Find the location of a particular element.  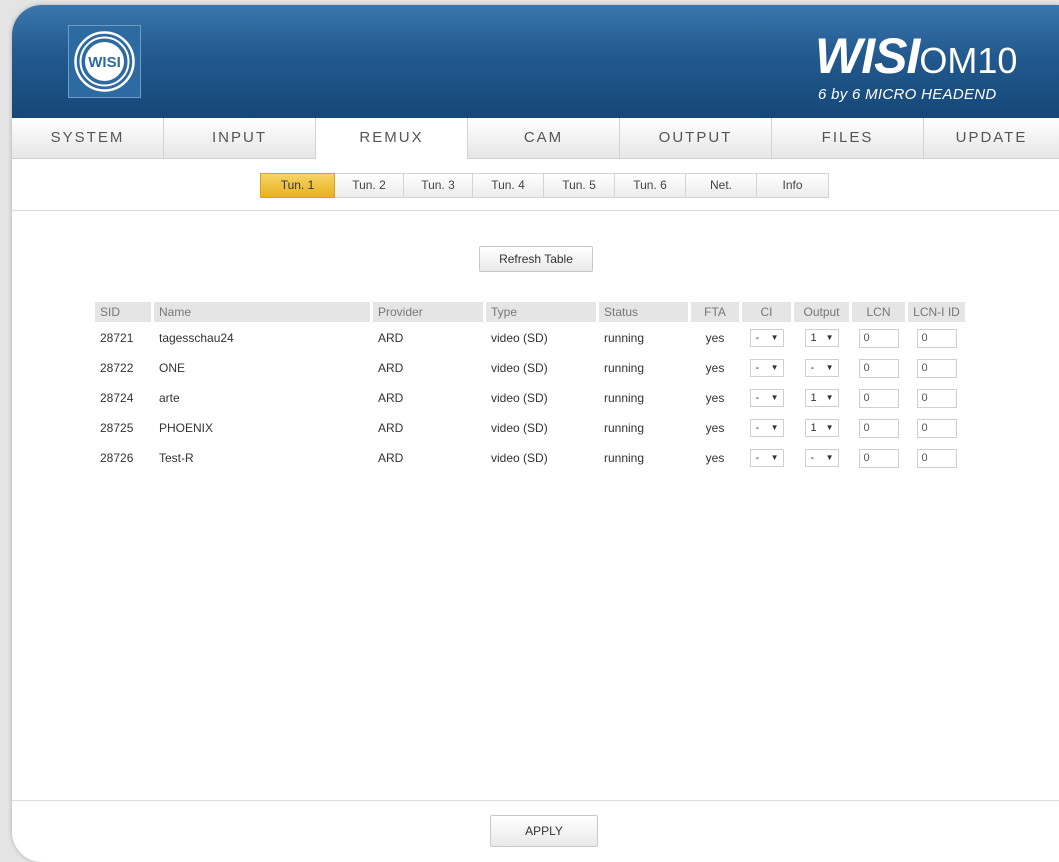

tab-remux: REMUX is located at coordinates (392, 138).